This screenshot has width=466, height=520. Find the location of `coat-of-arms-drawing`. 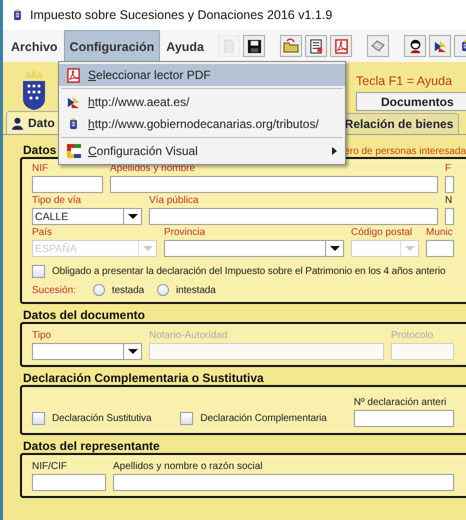

coat-of-arms-drawing is located at coordinates (34, 89).